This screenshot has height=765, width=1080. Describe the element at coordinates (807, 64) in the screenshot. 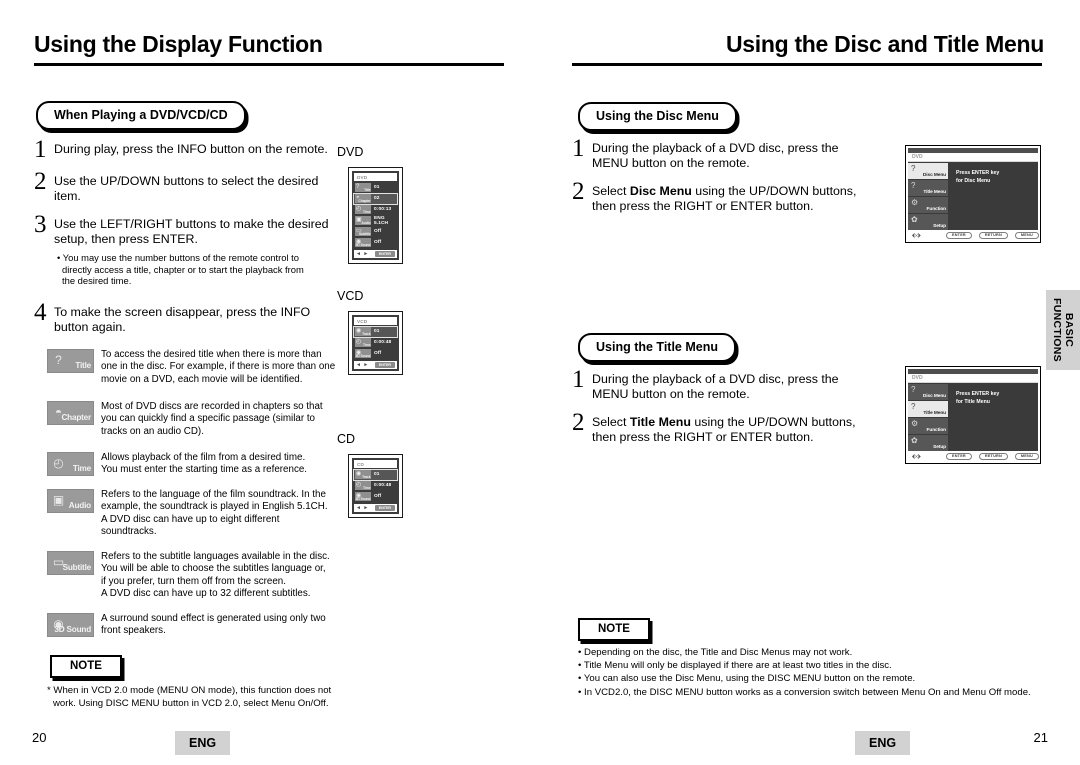

I see `title-underline-right` at that location.